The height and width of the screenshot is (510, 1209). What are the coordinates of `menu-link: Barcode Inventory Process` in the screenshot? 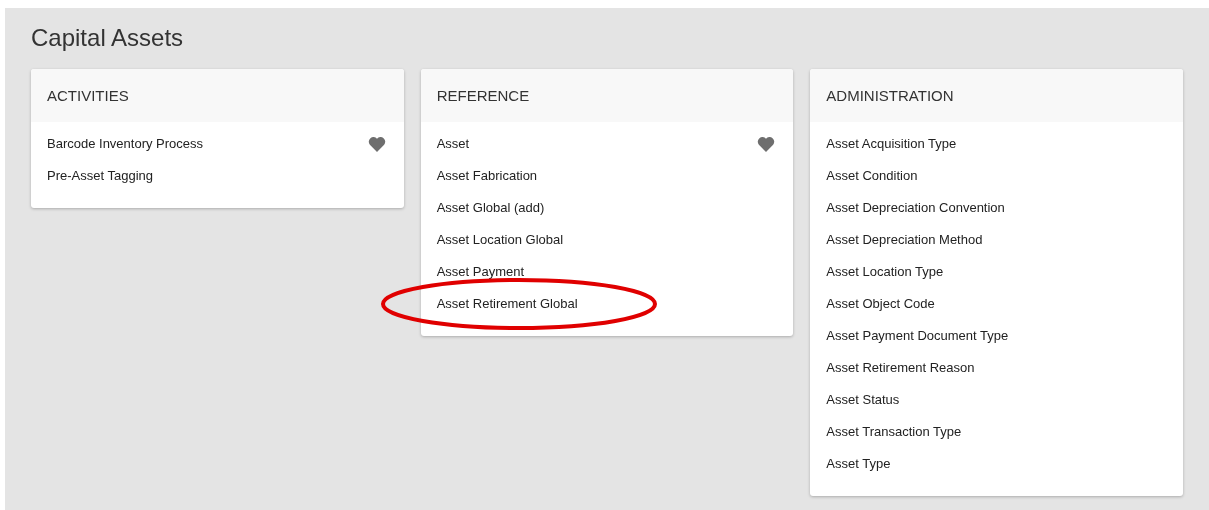 It's located at (125, 144).